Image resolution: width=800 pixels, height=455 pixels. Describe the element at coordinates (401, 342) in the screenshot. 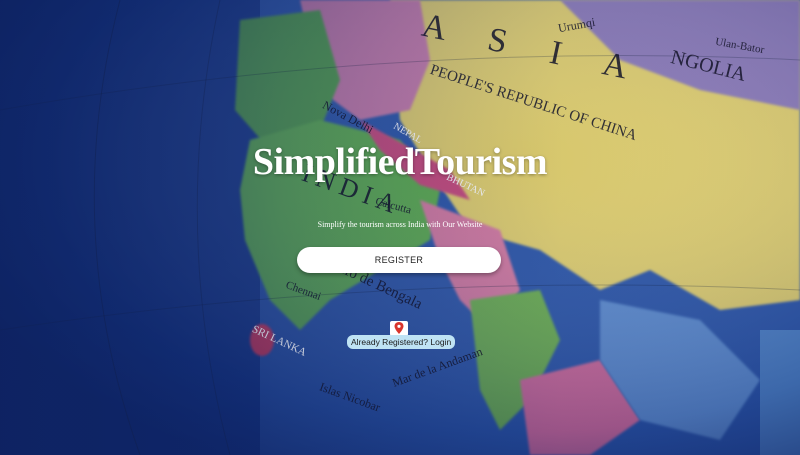

I see `login-link: Already Registered? Login` at that location.